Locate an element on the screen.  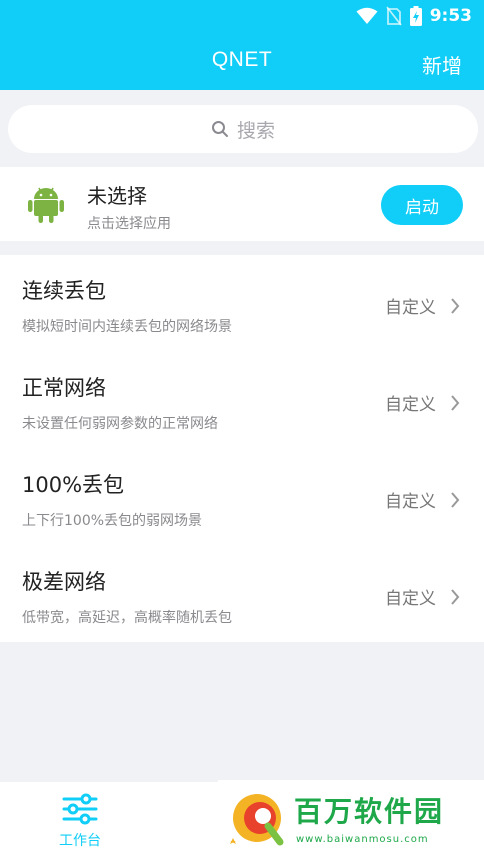
battery-charging-icon is located at coordinates (415, 16).